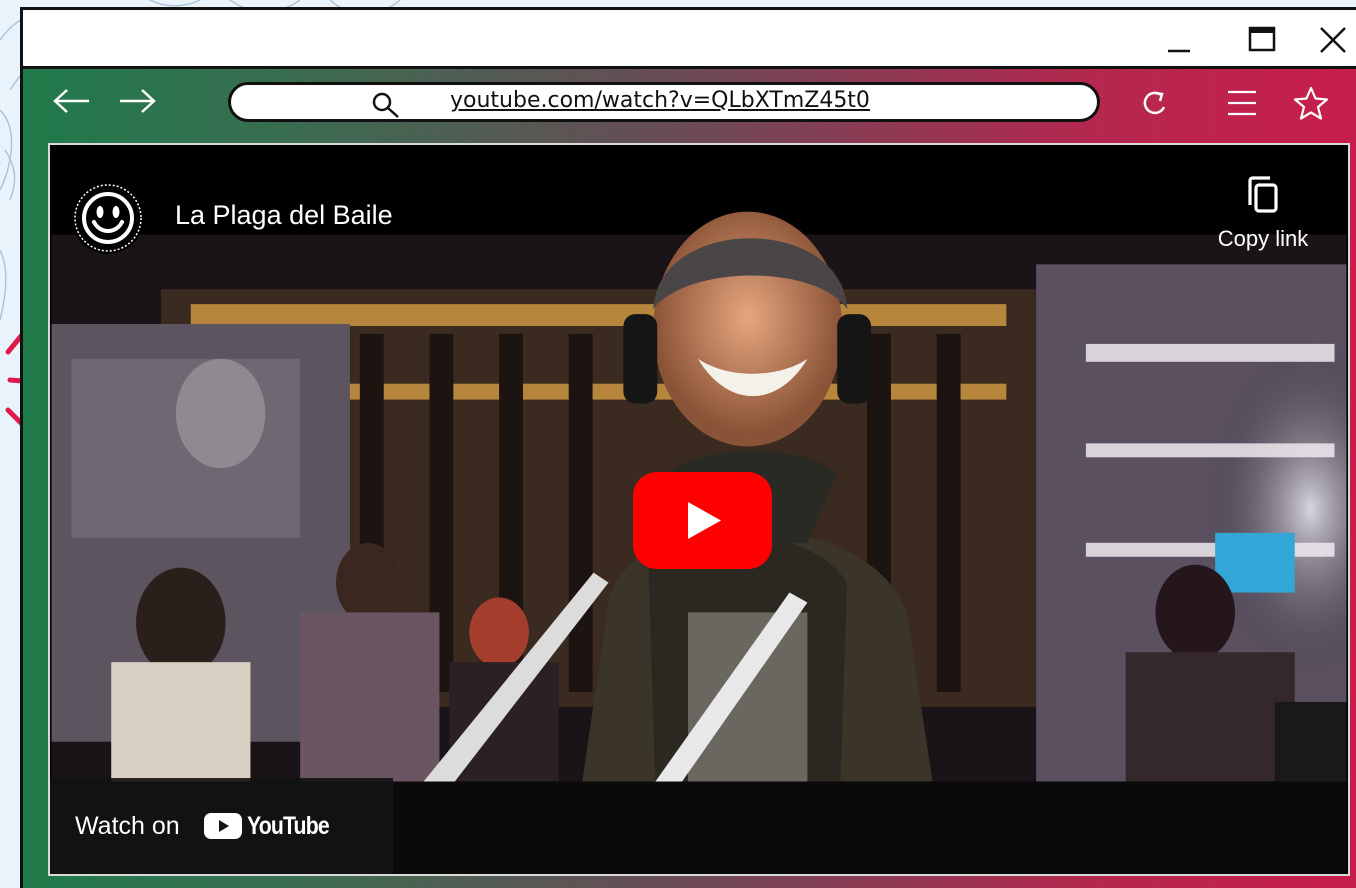  I want to click on close-button, so click(1333, 40).